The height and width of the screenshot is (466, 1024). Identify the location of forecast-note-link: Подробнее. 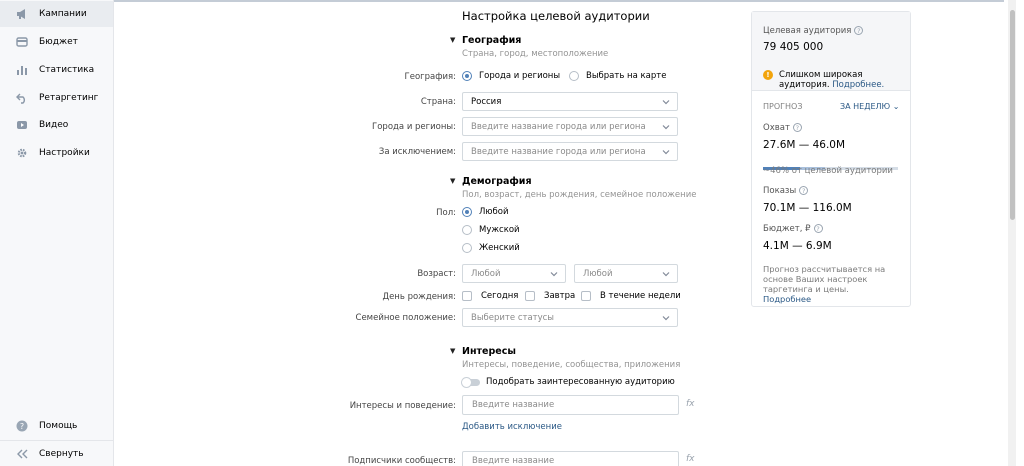
(787, 299).